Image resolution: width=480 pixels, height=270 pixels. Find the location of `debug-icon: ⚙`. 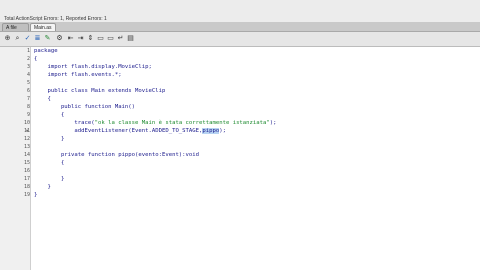

debug-icon: ⚙ is located at coordinates (59, 38).